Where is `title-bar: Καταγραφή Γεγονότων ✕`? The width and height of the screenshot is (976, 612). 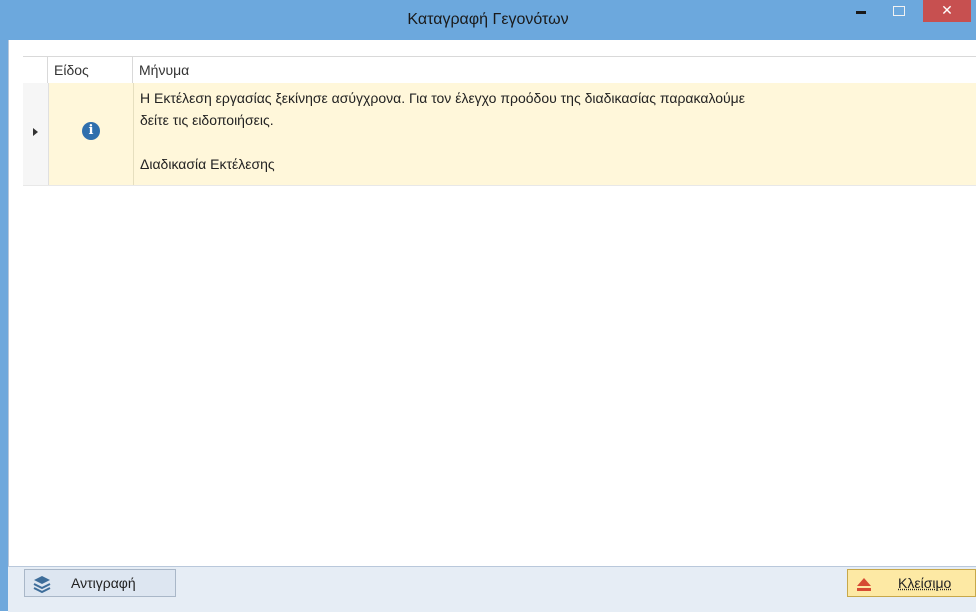
title-bar: Καταγραφή Γεγονότων ✕ is located at coordinates (488, 20).